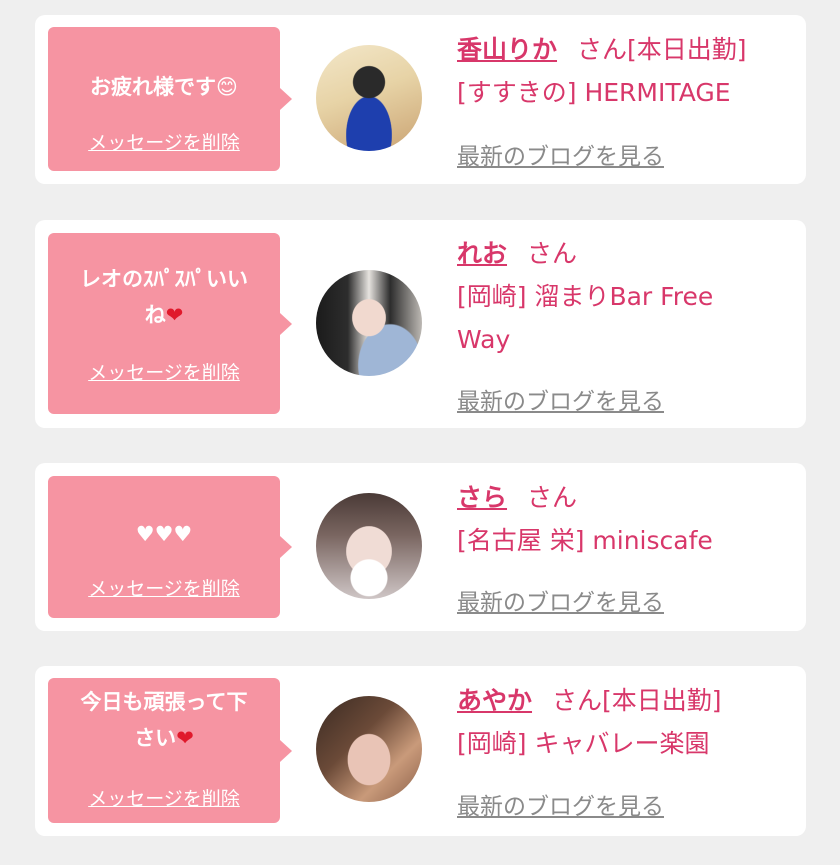 The image size is (840, 865). I want to click on girl-name-link: さら, so click(482, 497).